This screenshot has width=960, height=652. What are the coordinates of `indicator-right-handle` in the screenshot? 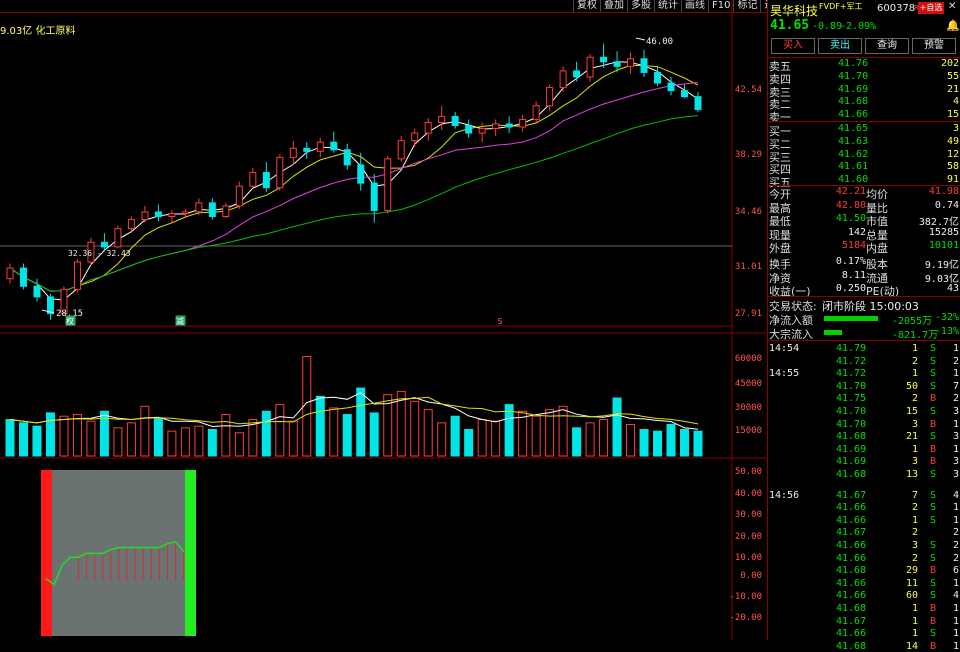 It's located at (190, 553).